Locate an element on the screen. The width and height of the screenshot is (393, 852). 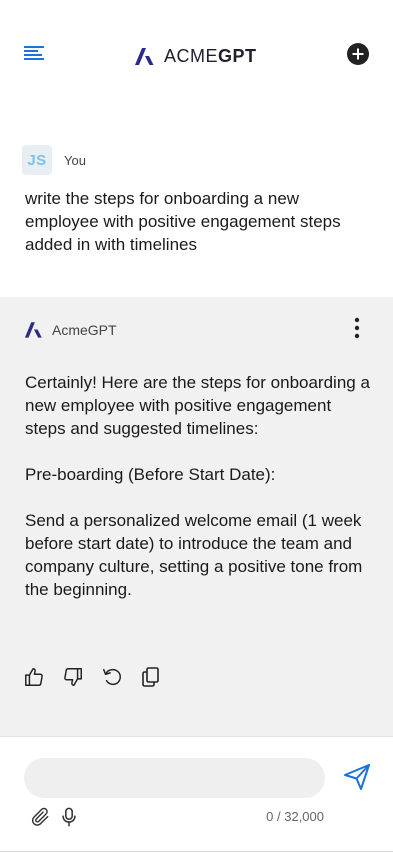
brand-name-light: ACME is located at coordinates (191, 55).